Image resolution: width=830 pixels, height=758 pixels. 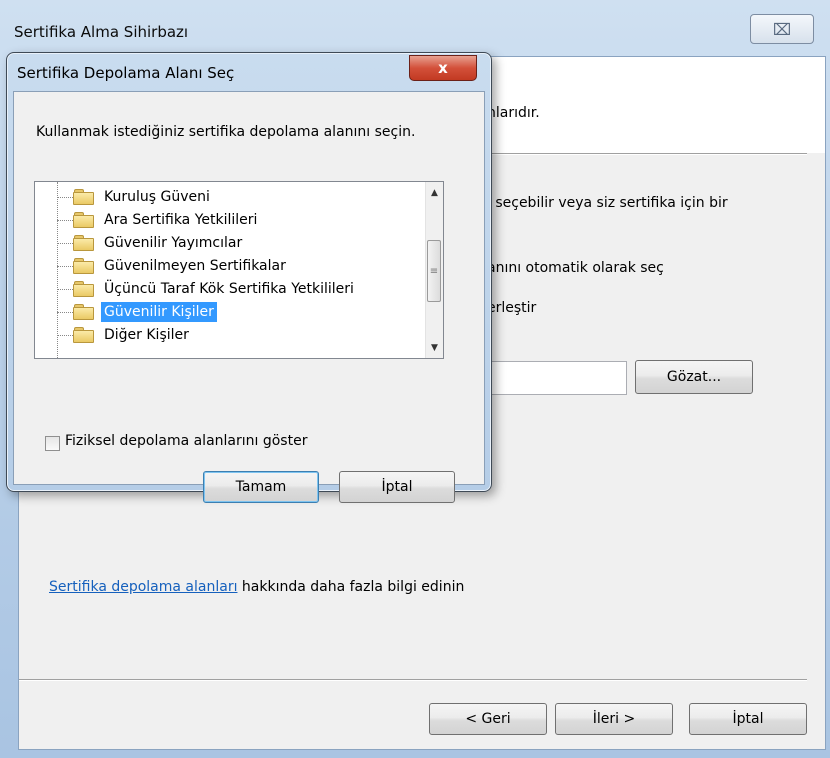 What do you see at coordinates (230, 312) in the screenshot?
I see `tree-item: Güvenilir Kişiler` at bounding box center [230, 312].